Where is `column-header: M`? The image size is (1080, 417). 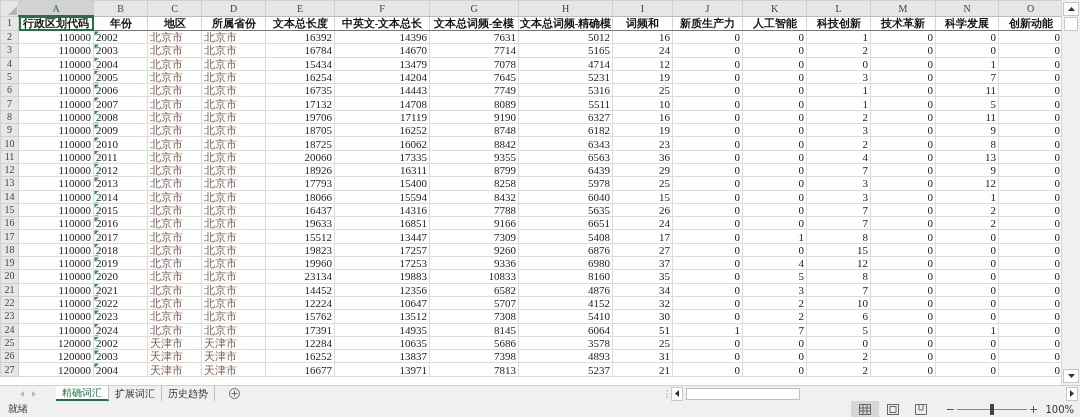
column-header: M is located at coordinates (903, 8).